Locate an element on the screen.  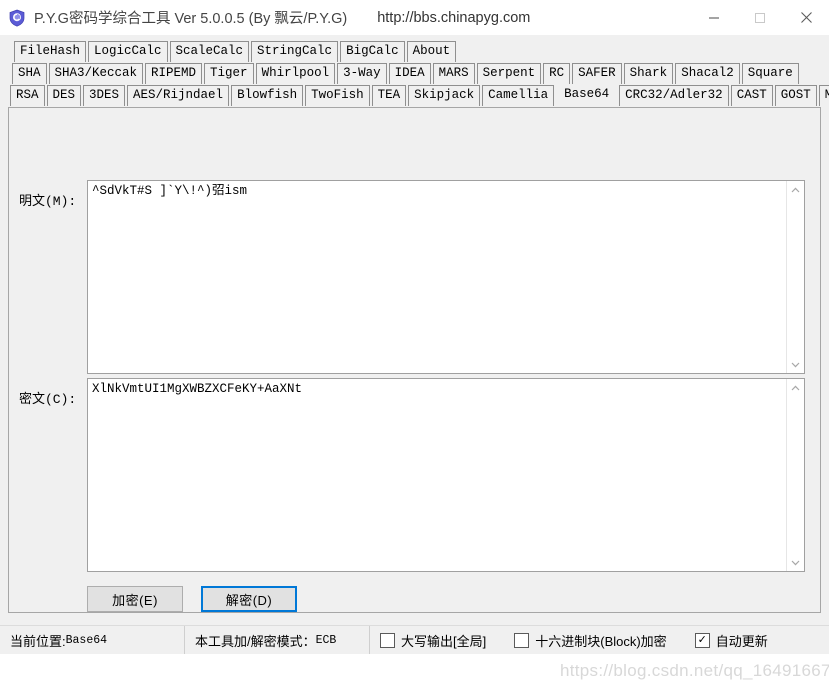
close-button is located at coordinates (806, 18).